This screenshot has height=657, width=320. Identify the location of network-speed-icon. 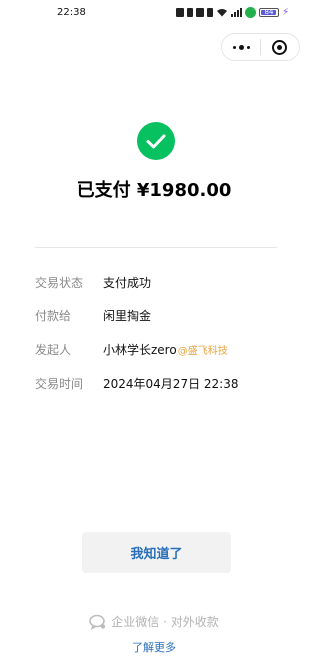
(200, 12).